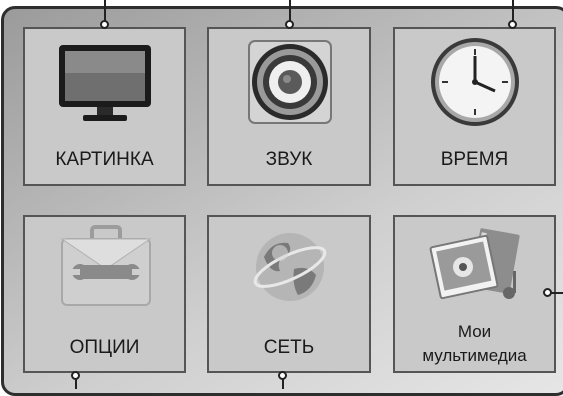  I want to click on callout-dot-media, so click(547, 292).